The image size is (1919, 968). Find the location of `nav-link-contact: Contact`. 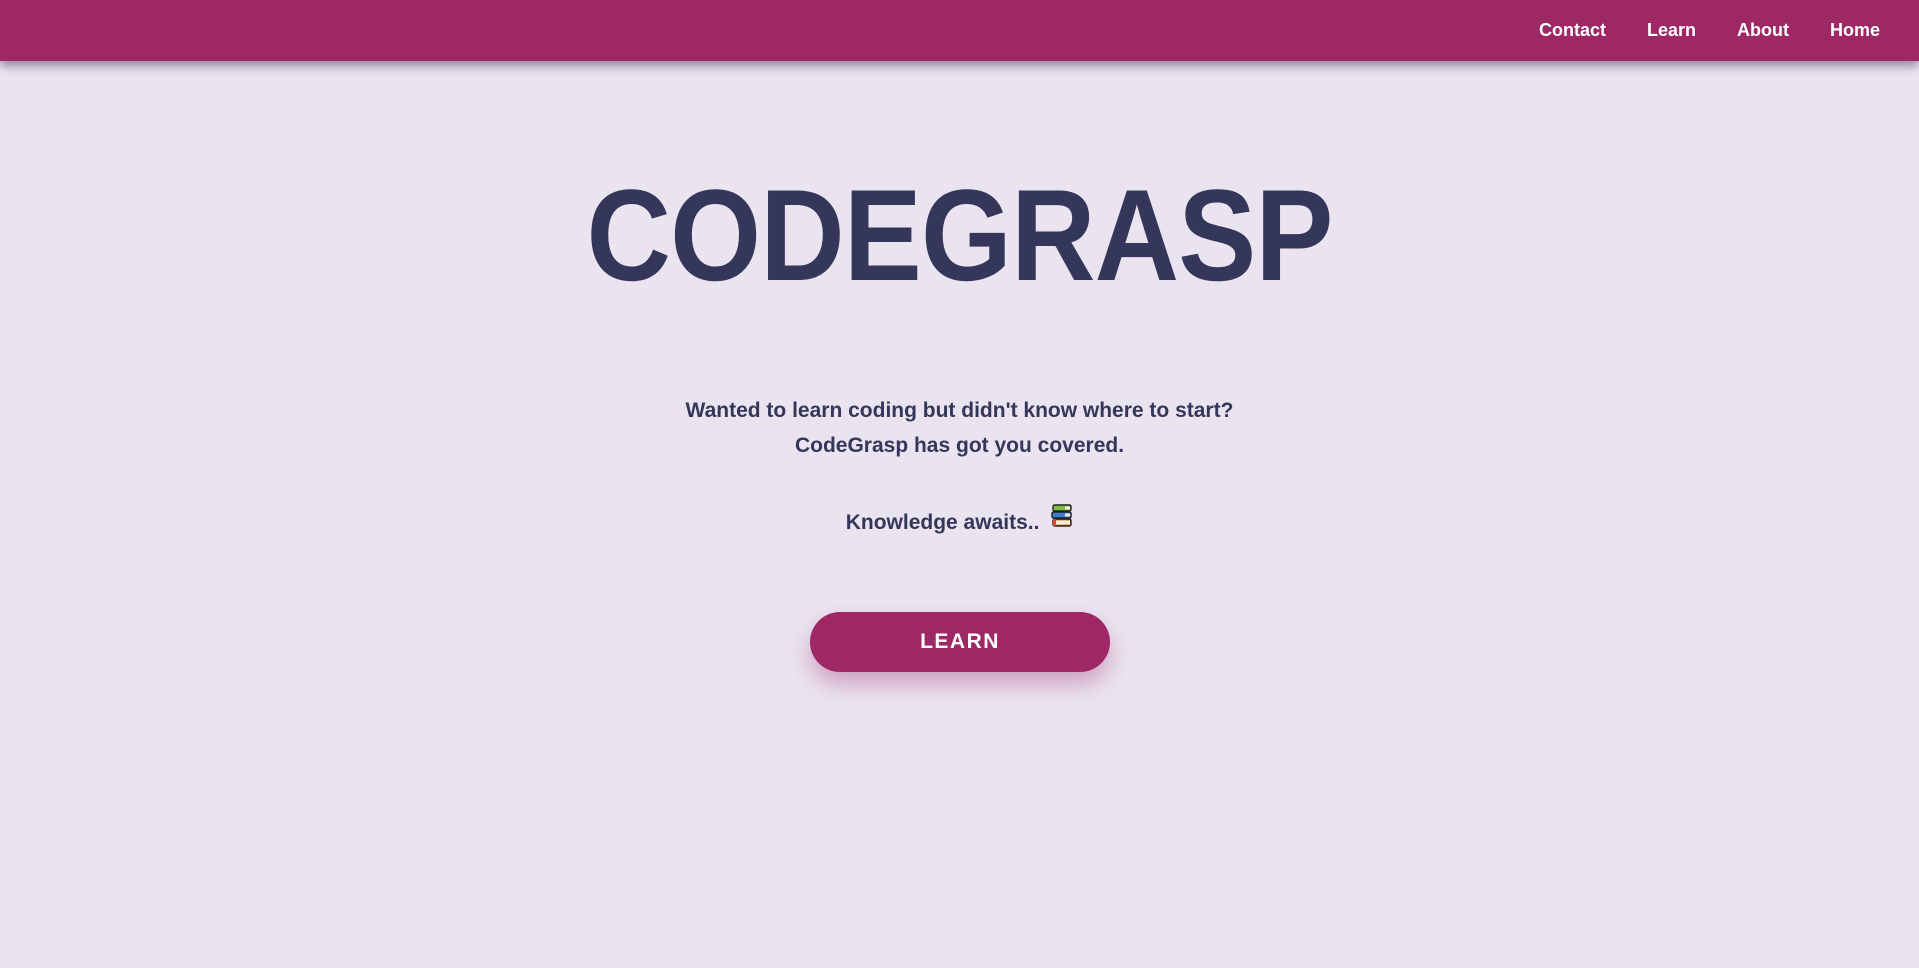

nav-link-contact: Contact is located at coordinates (1572, 30).